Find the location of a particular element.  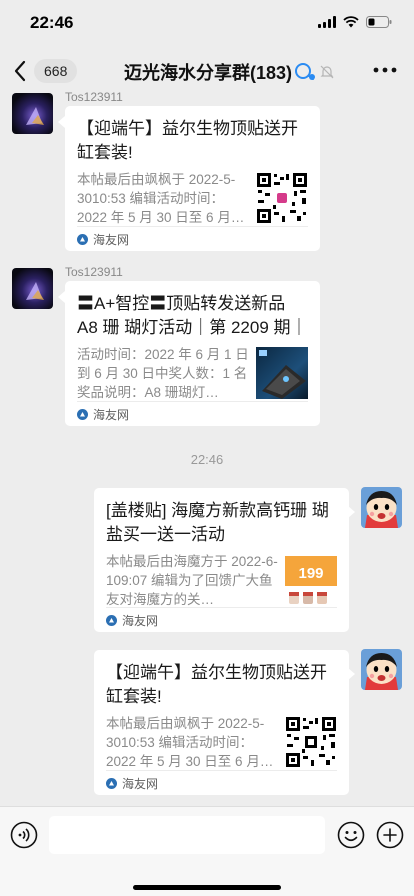

status-time: 22:46 is located at coordinates (52, 22).